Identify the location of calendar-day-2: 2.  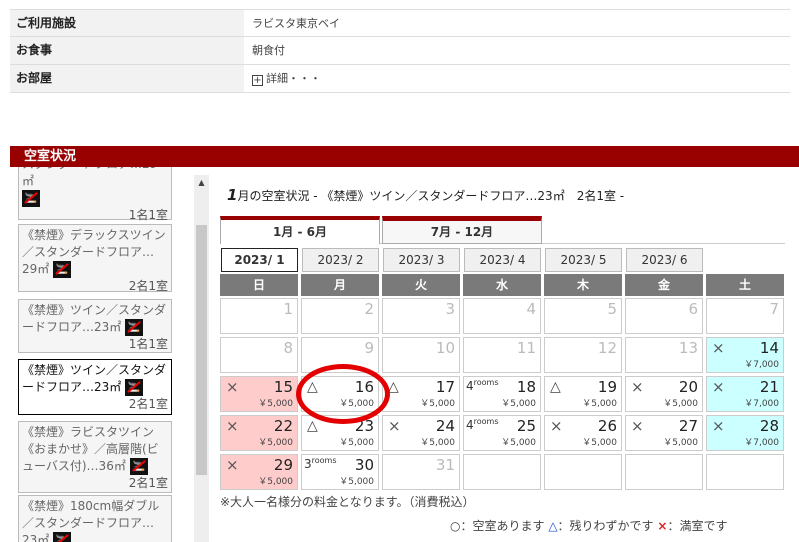
(340, 316).